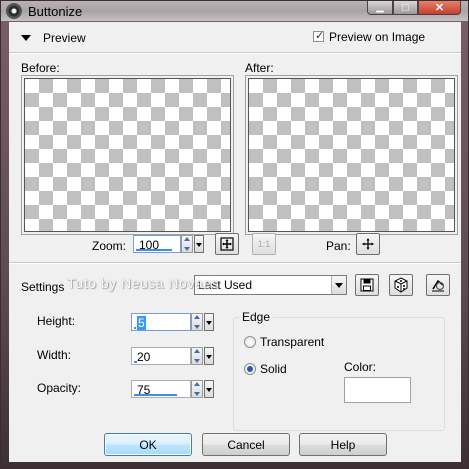 This screenshot has width=469, height=469. I want to click on cancel-button-label: Cancel, so click(246, 444).